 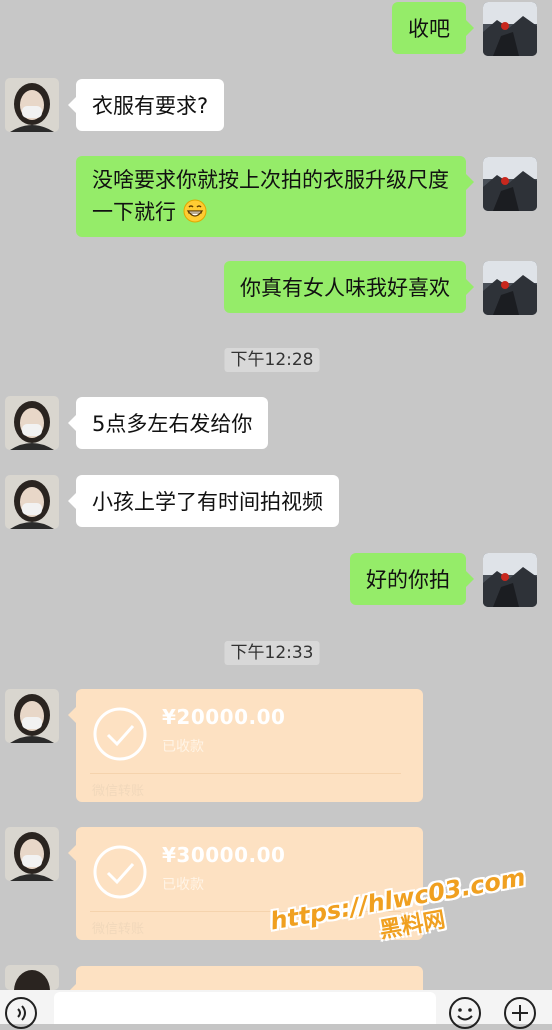 I want to click on message-bubble-incoming: 小孩上学了有时间拍视频, so click(x=203, y=501).